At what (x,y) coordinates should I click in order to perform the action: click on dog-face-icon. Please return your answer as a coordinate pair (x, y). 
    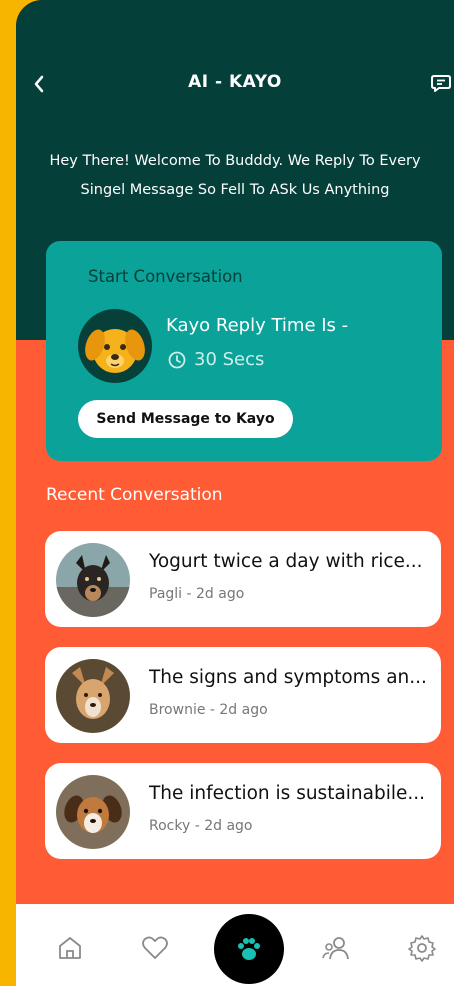
    Looking at the image, I should click on (115, 351).